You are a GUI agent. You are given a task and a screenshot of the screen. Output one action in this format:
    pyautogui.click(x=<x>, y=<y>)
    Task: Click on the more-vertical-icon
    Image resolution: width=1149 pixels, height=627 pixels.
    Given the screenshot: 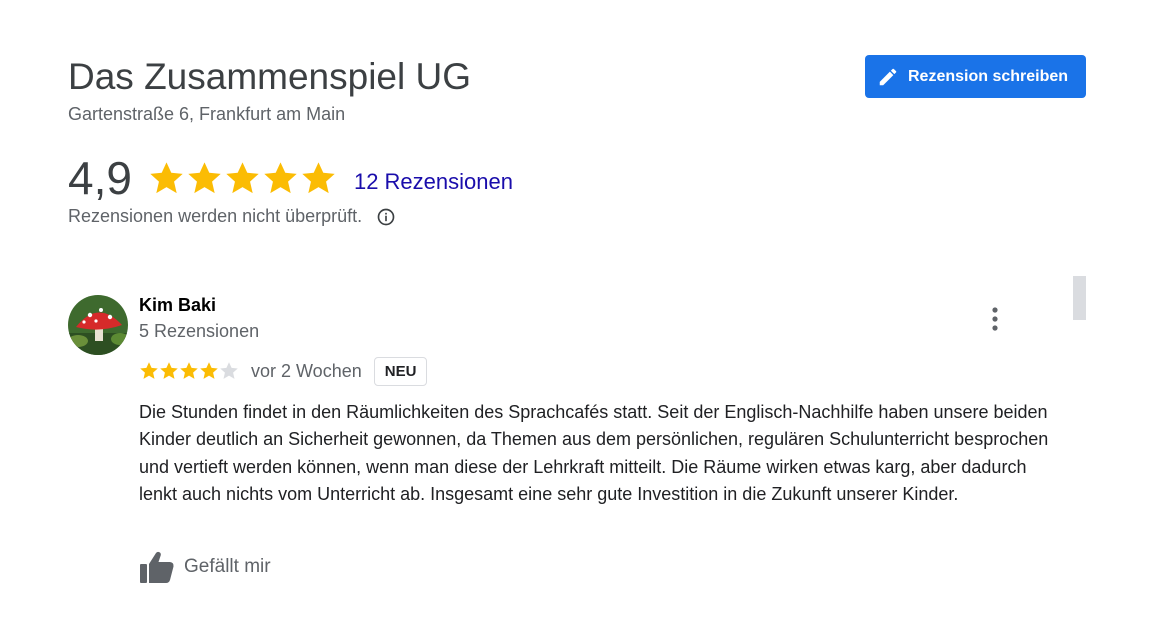 What is the action you would take?
    pyautogui.click(x=995, y=319)
    